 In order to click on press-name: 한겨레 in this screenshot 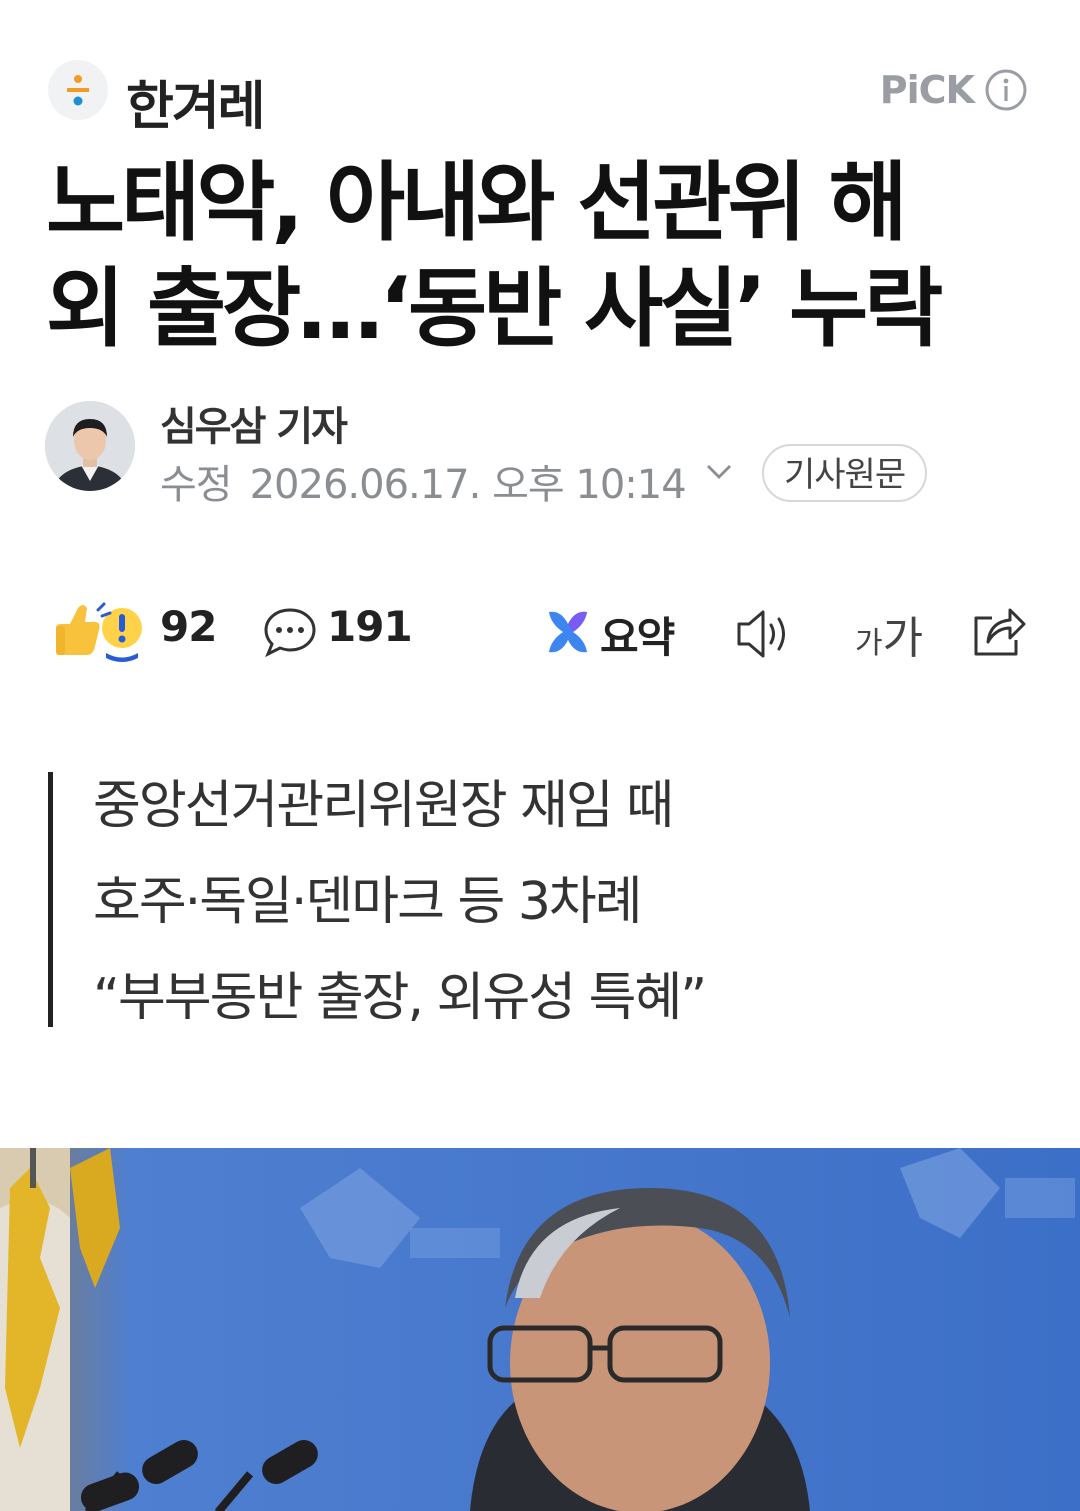, I will do `click(196, 101)`.